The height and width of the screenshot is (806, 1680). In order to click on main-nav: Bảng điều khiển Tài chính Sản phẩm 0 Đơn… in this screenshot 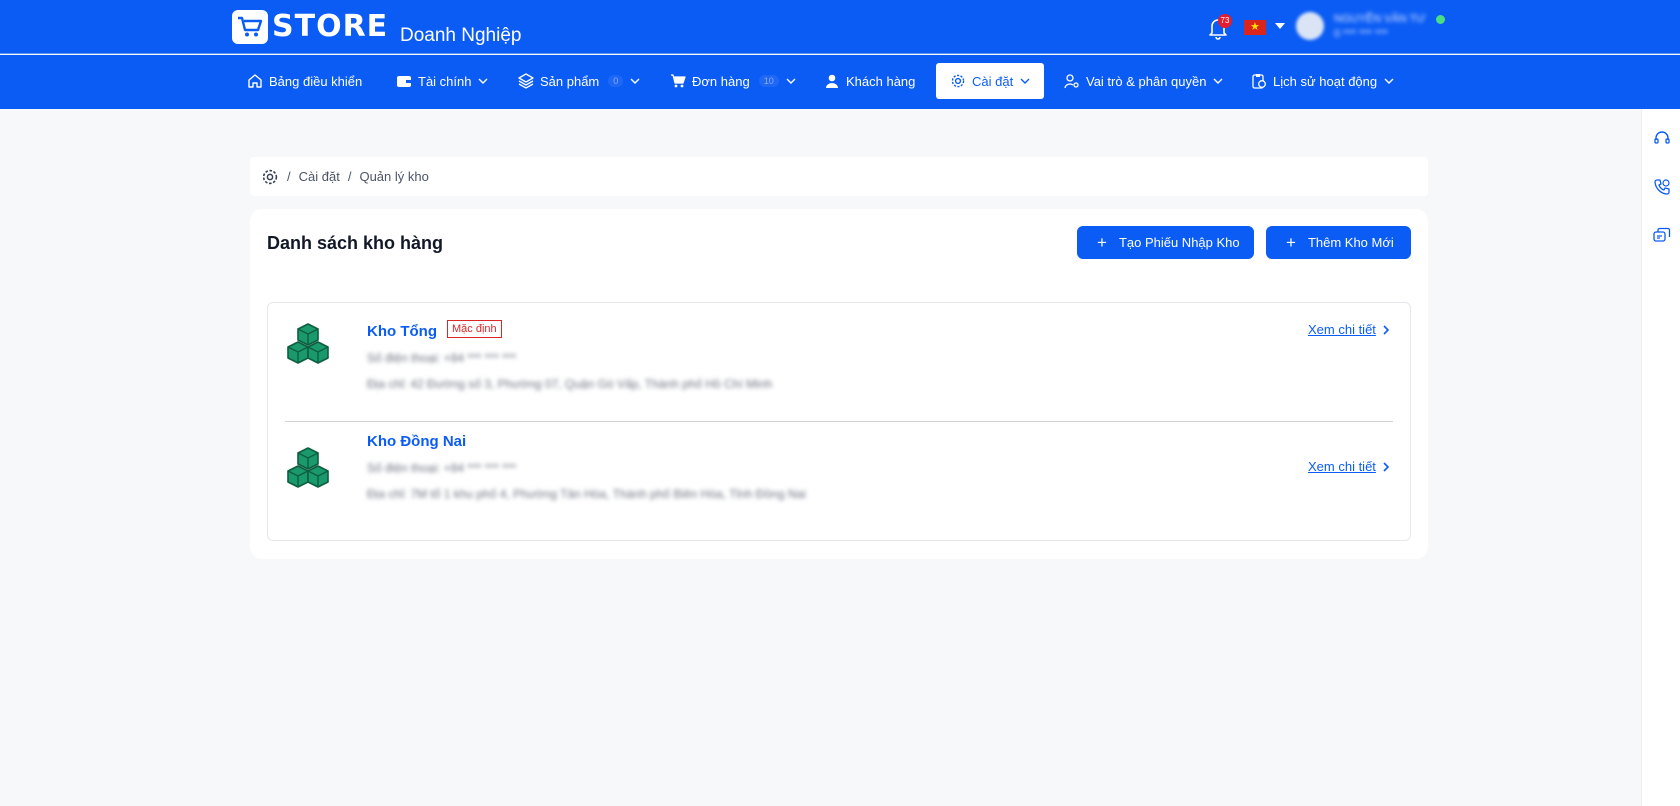, I will do `click(840, 82)`.